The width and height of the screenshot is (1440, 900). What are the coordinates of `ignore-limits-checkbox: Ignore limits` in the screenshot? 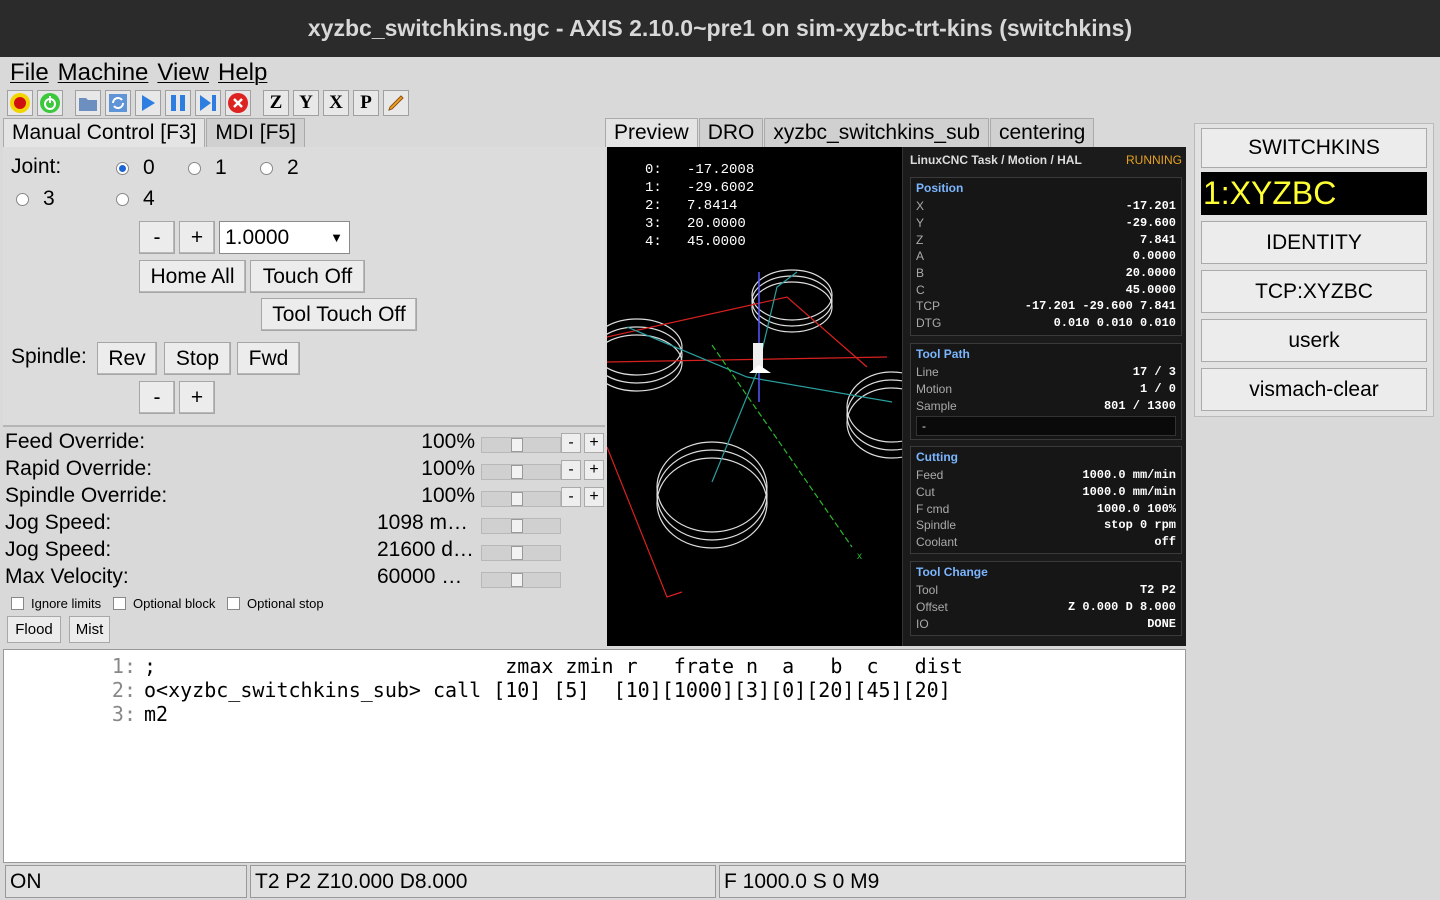 It's located at (56, 603).